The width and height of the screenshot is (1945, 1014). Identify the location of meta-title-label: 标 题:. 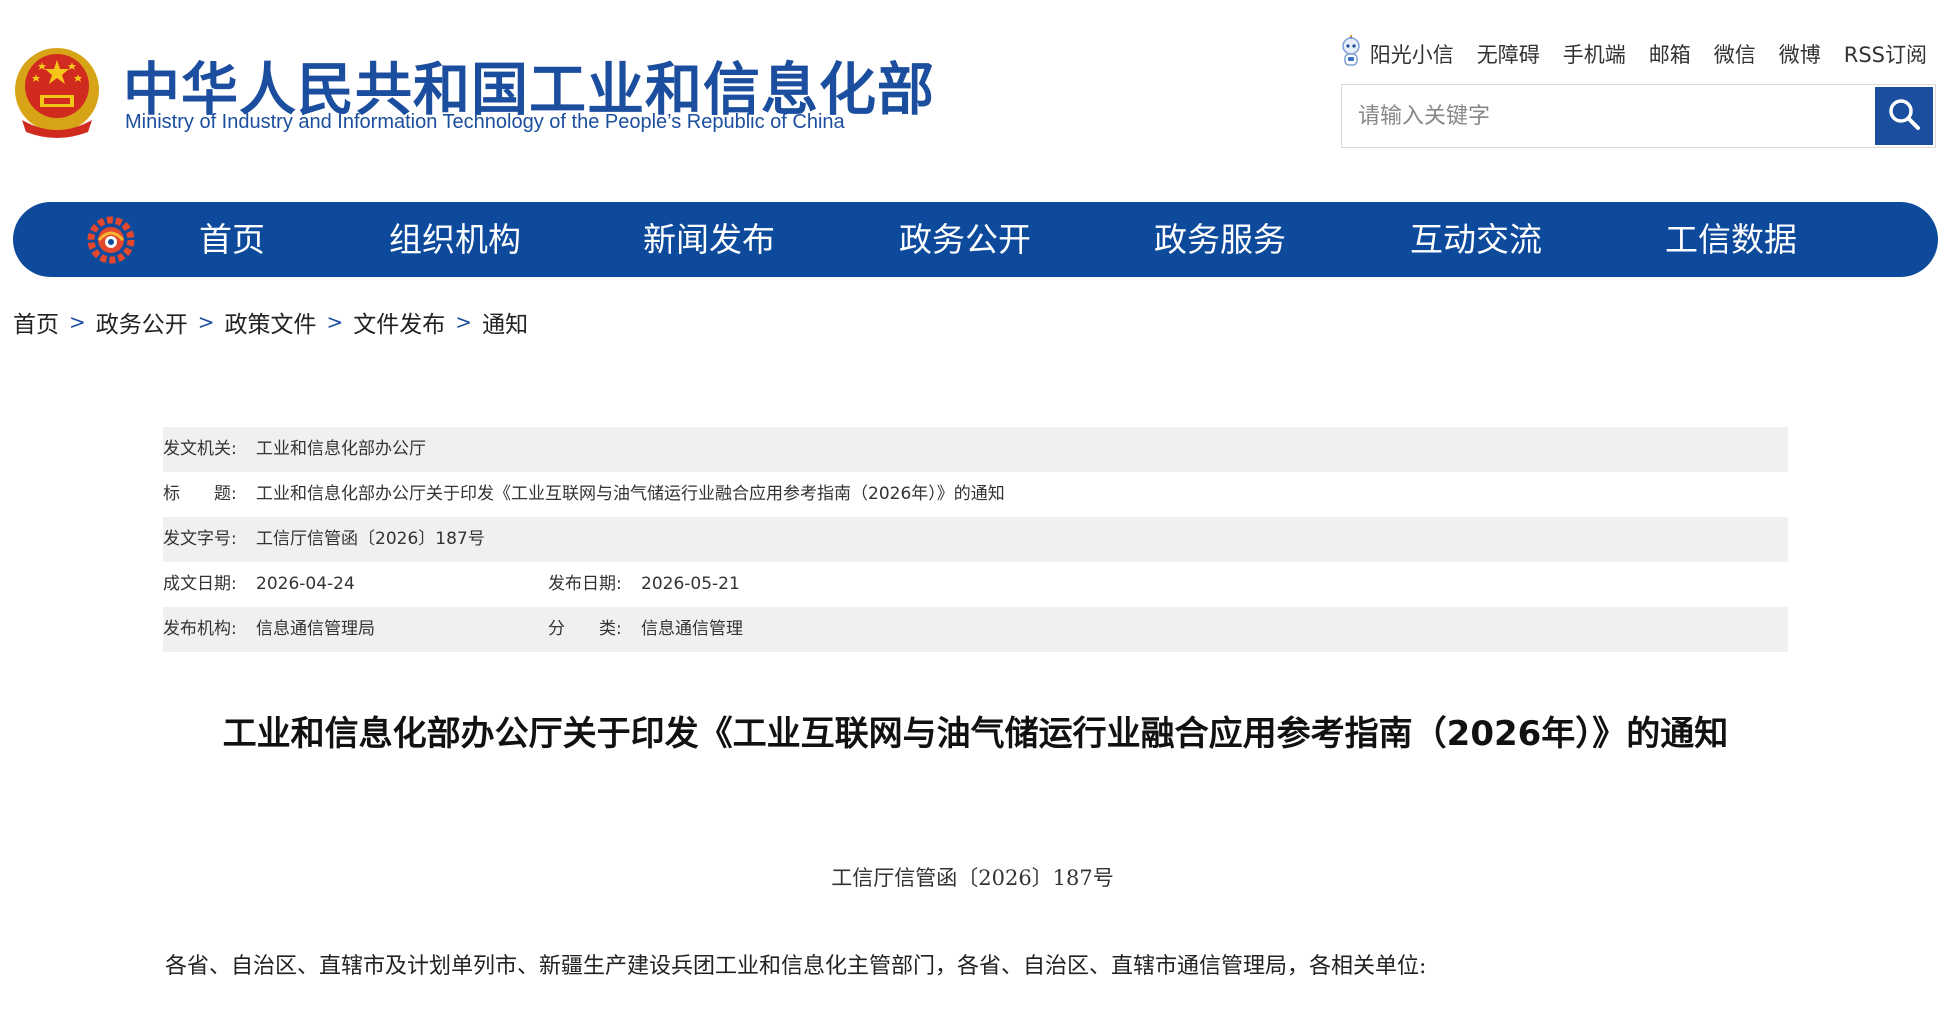
(200, 494).